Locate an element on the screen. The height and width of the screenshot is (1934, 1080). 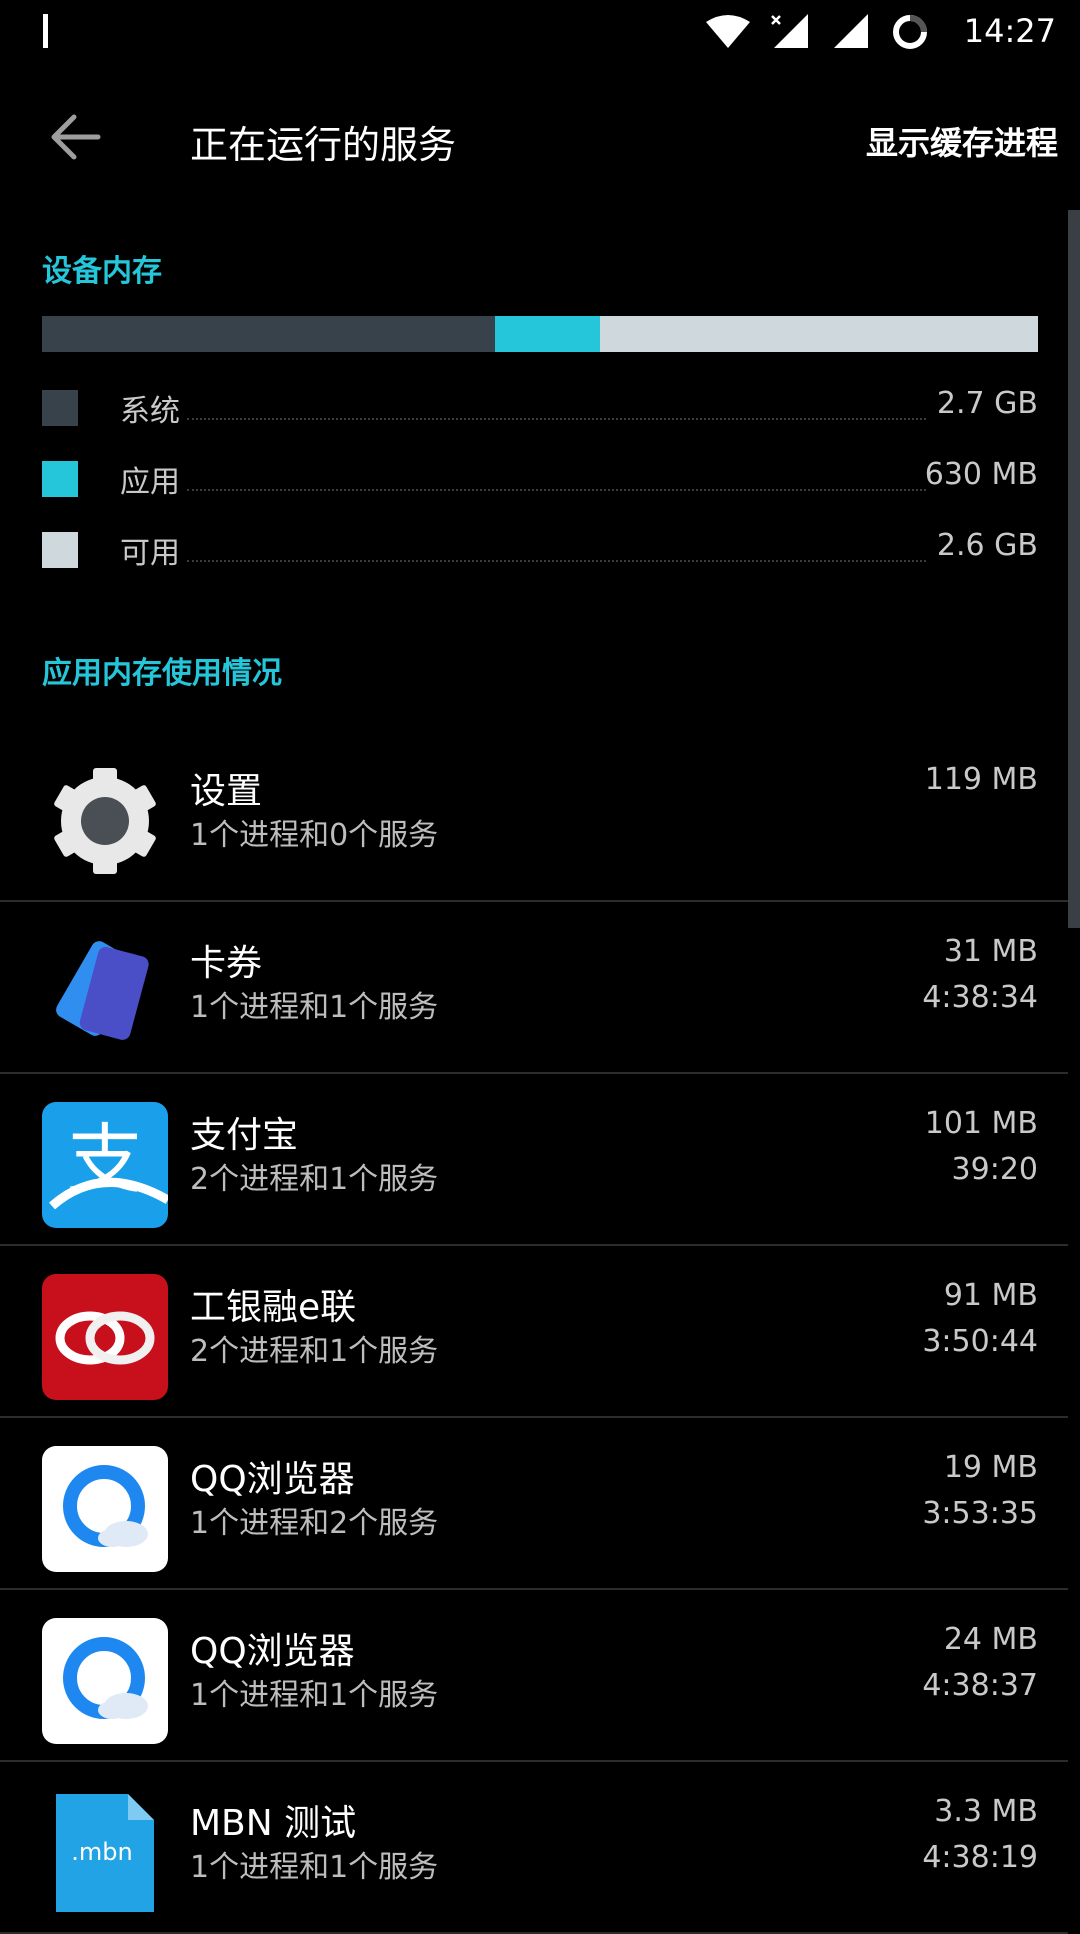
app-name: 设置 is located at coordinates (226, 791).